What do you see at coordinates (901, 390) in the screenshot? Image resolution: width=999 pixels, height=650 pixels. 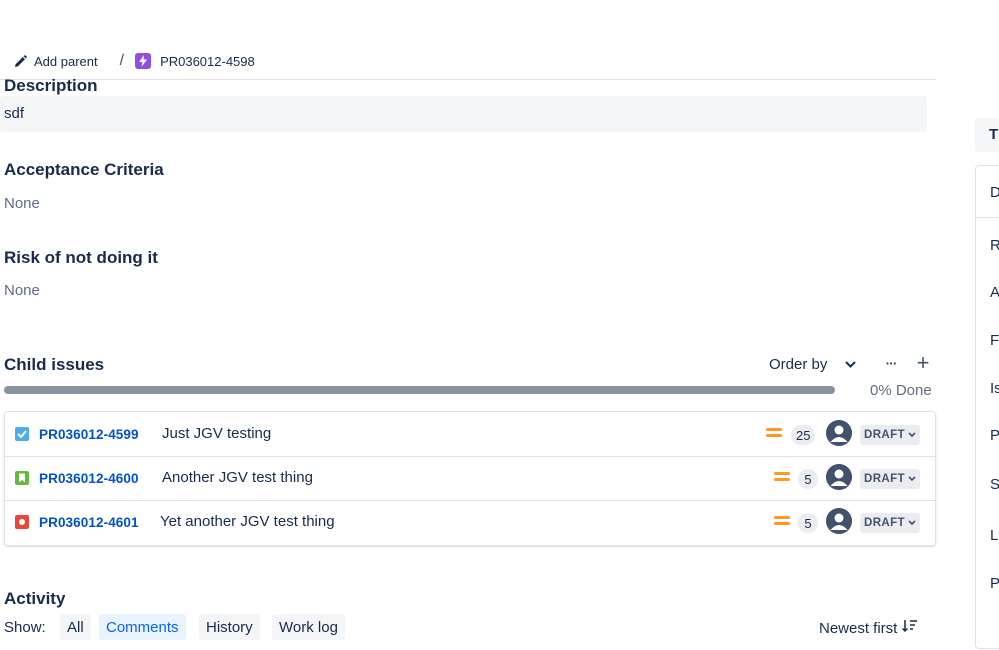 I see `progress-label: 0% Done` at bounding box center [901, 390].